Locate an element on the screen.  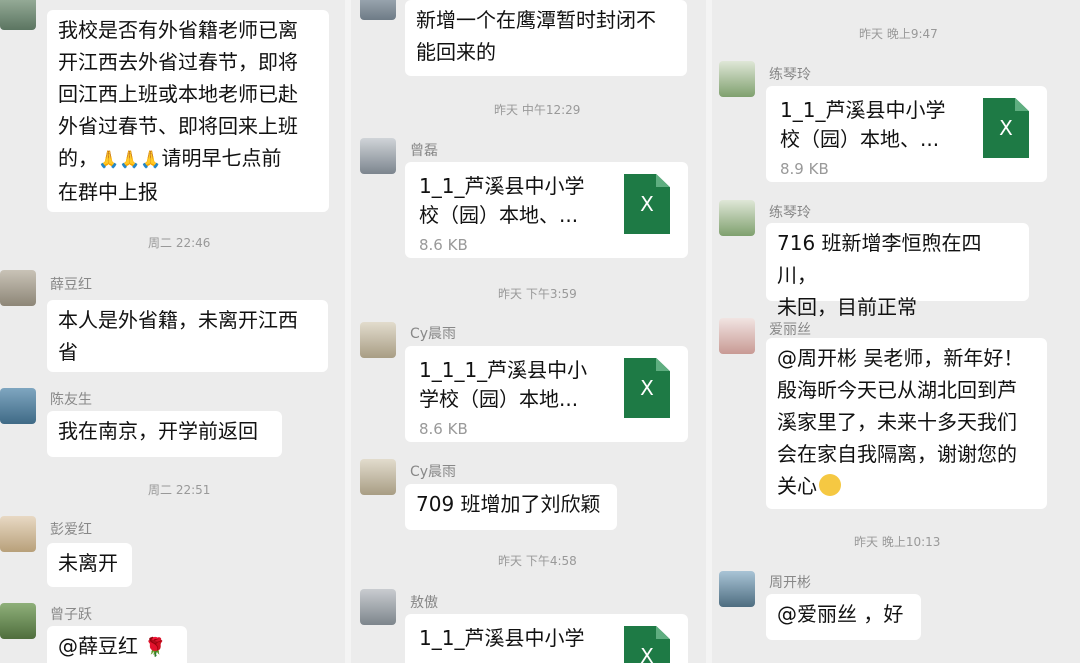
message-bubble: 716 班新增李恒煦在四川， 未回，目前正常 is located at coordinates (897, 271).